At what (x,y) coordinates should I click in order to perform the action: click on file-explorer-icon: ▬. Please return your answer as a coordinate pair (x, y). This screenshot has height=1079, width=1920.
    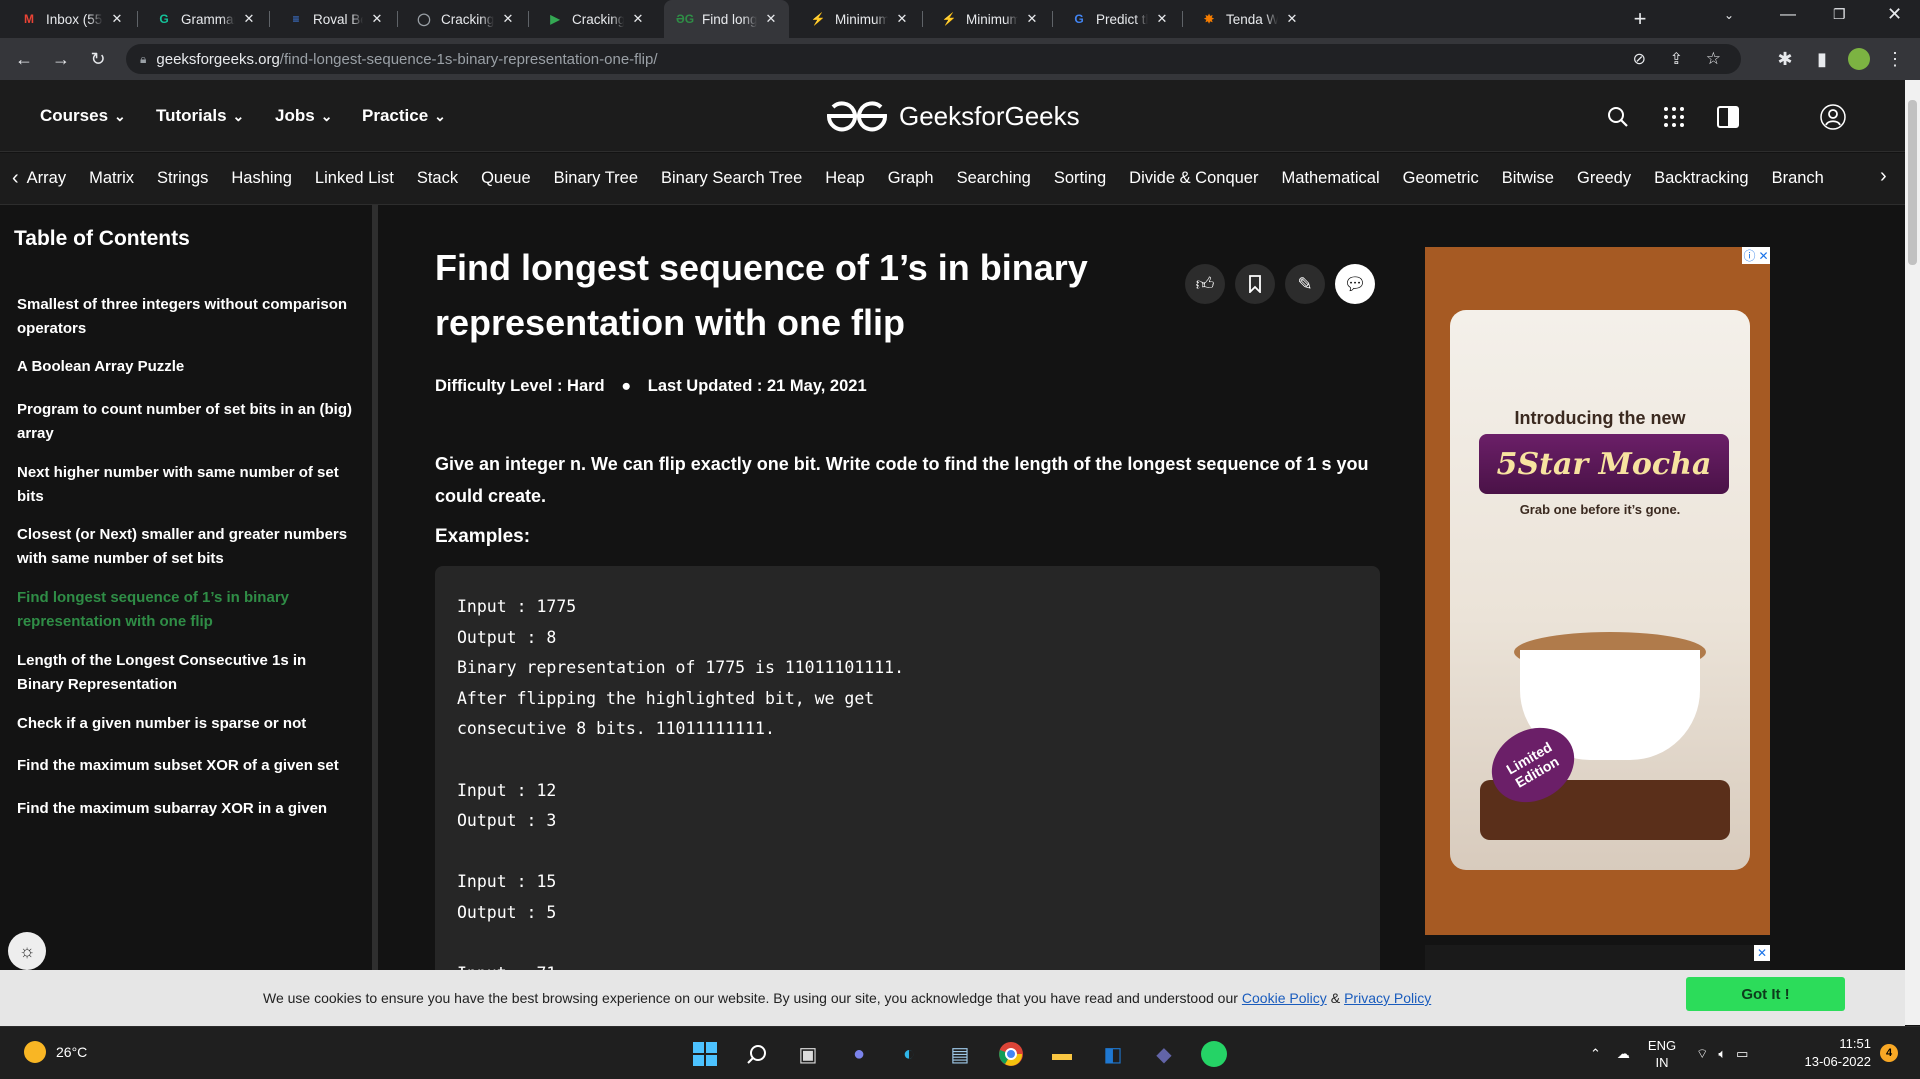
    Looking at the image, I should click on (1062, 1054).